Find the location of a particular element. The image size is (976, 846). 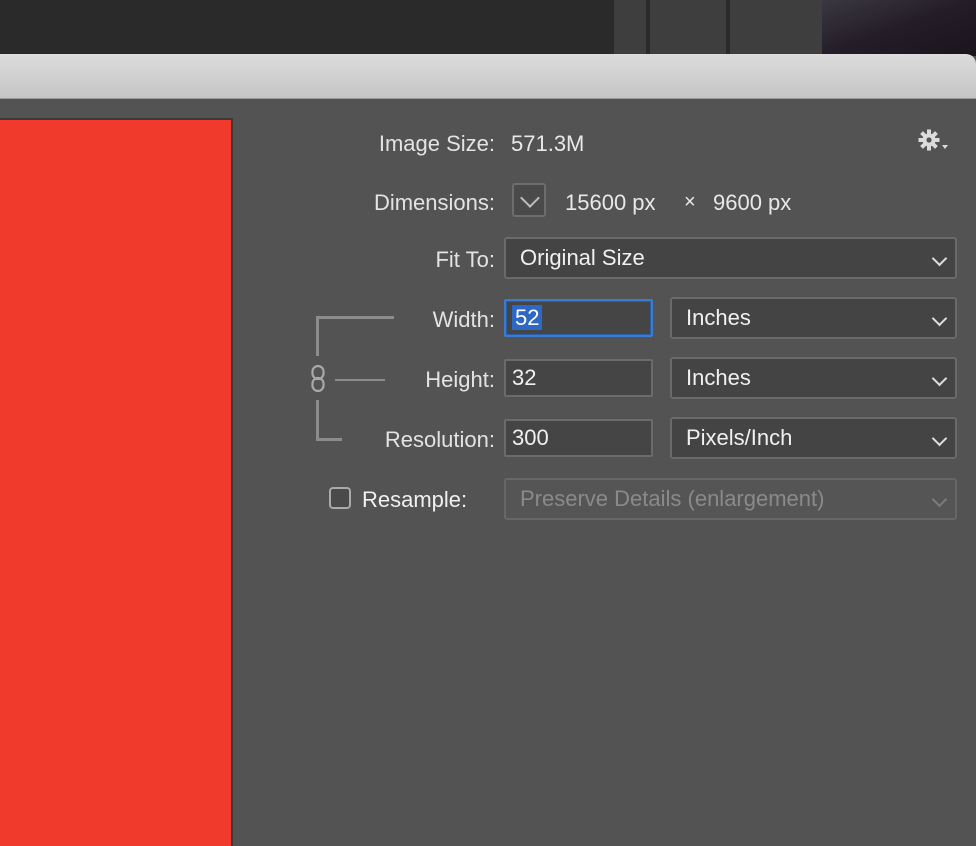

app-background-toolbar is located at coordinates (488, 28).